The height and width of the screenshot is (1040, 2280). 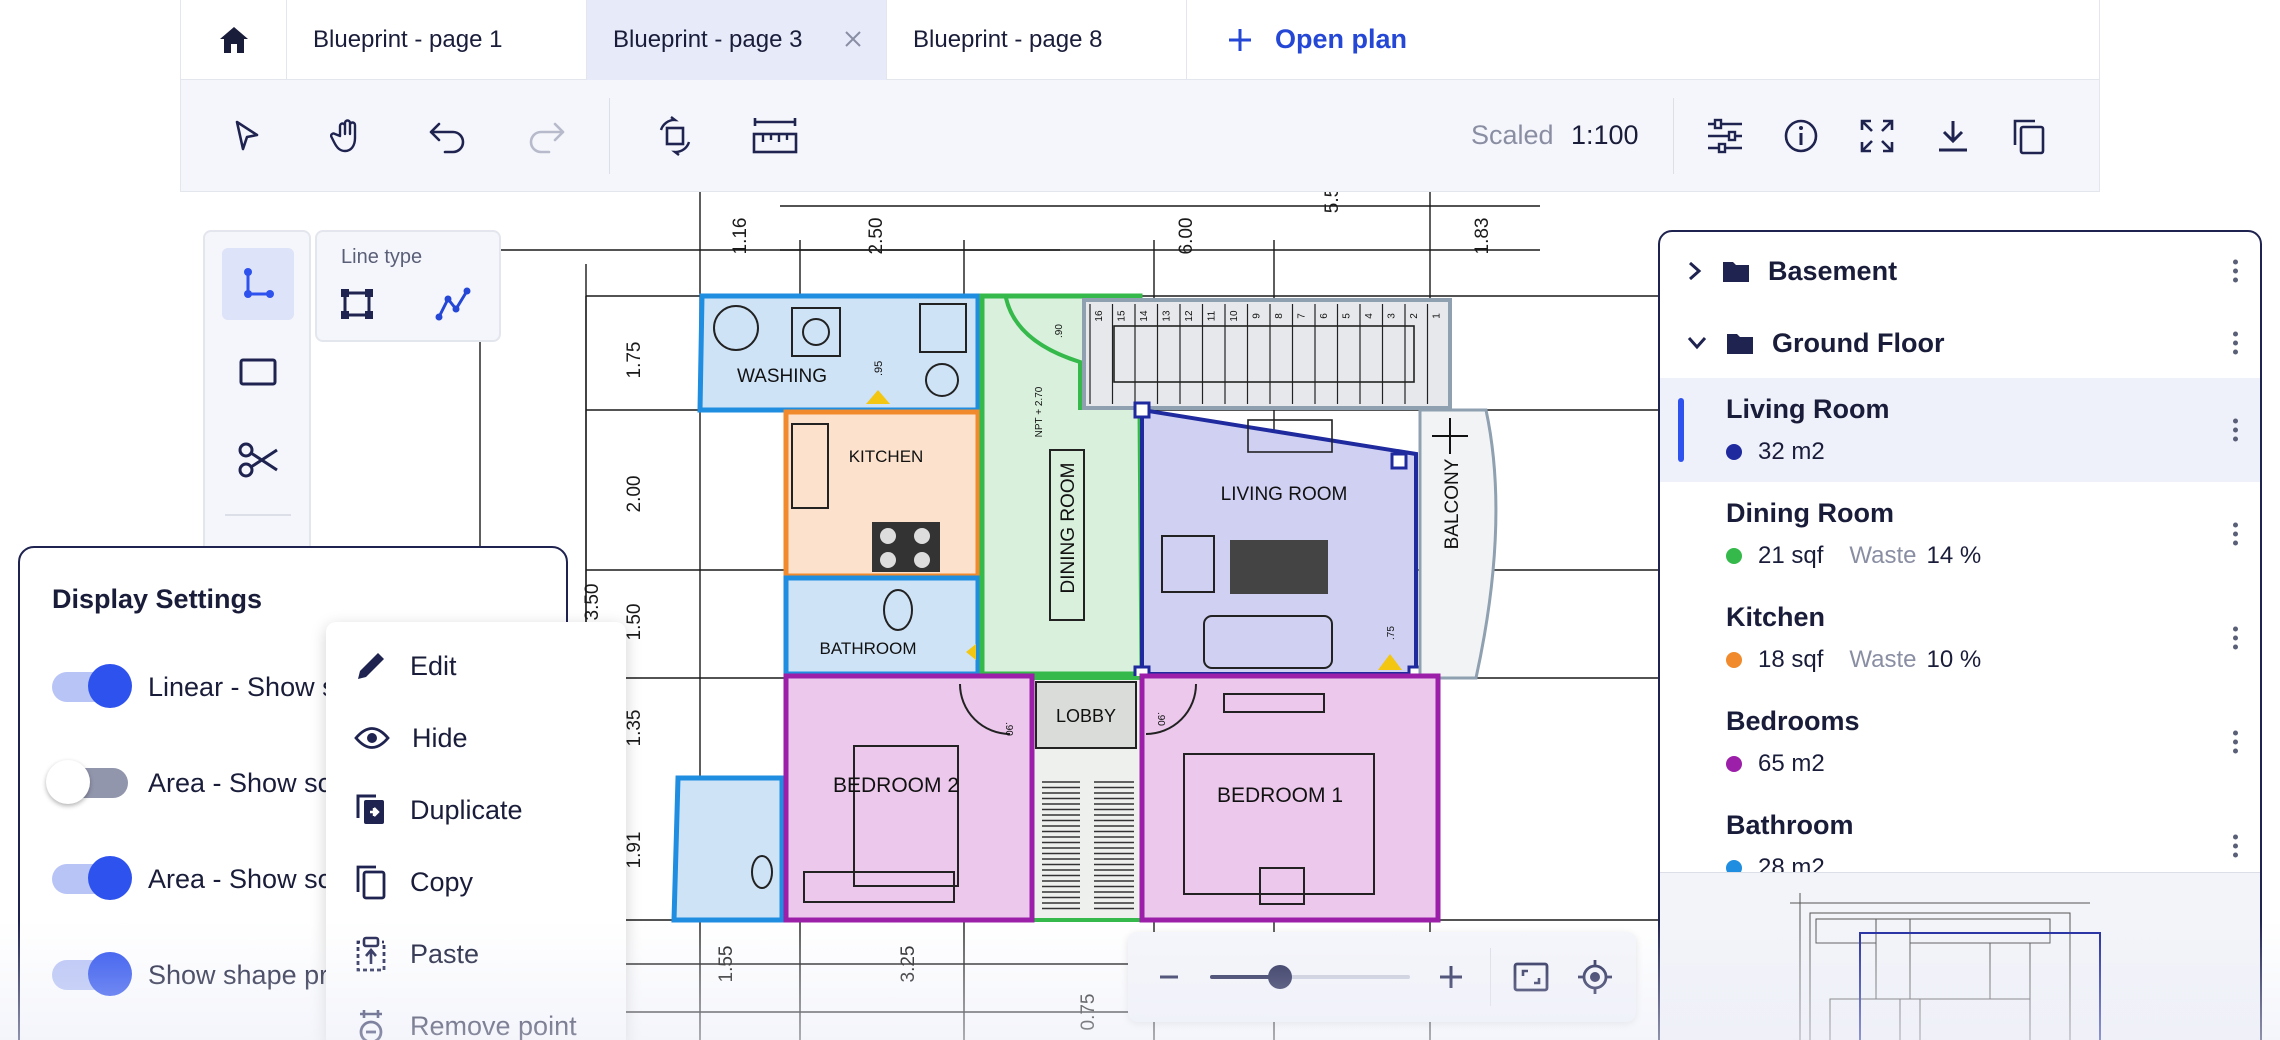 What do you see at coordinates (476, 1015) in the screenshot?
I see `menu-item-remove-point: Remove point` at bounding box center [476, 1015].